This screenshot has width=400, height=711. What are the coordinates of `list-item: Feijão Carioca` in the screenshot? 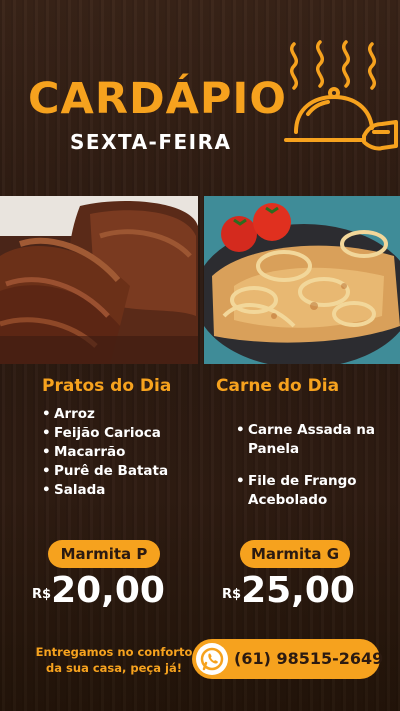 It's located at (105, 433).